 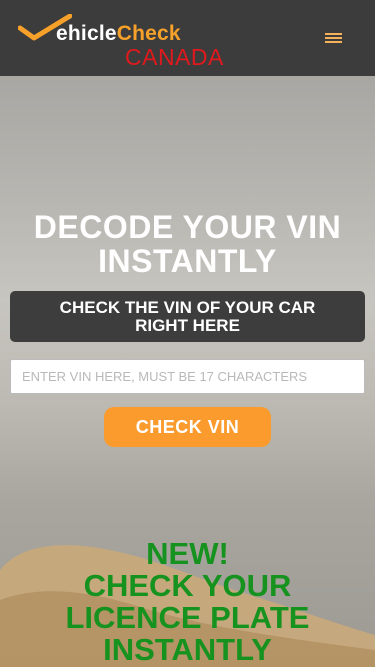 I want to click on logo-word-vehicle: ehicle, so click(x=86, y=33).